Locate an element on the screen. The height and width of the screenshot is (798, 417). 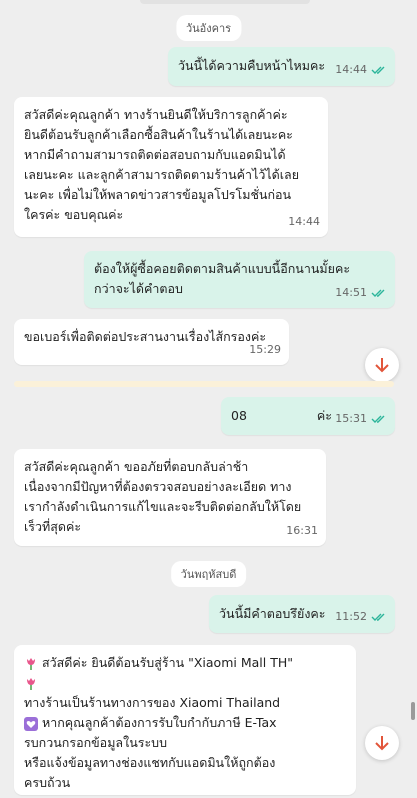
message-time: 16:31 is located at coordinates (302, 531).